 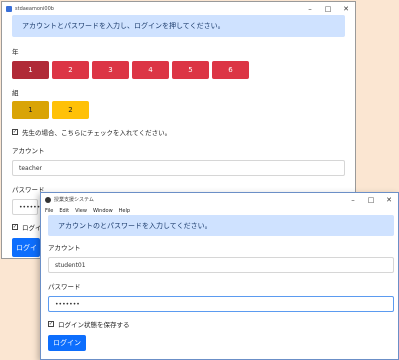 I want to click on back-account-input: teacher, so click(x=178, y=168).